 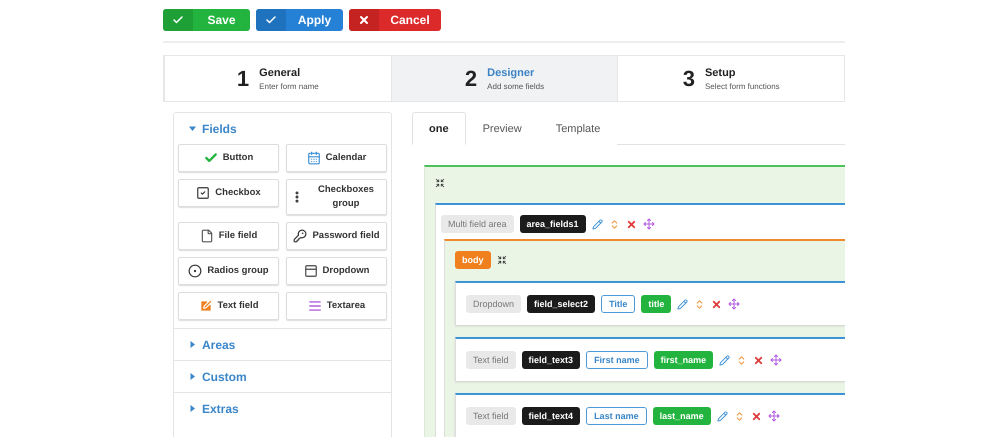 What do you see at coordinates (477, 224) in the screenshot?
I see `type-label: Multi field area` at bounding box center [477, 224].